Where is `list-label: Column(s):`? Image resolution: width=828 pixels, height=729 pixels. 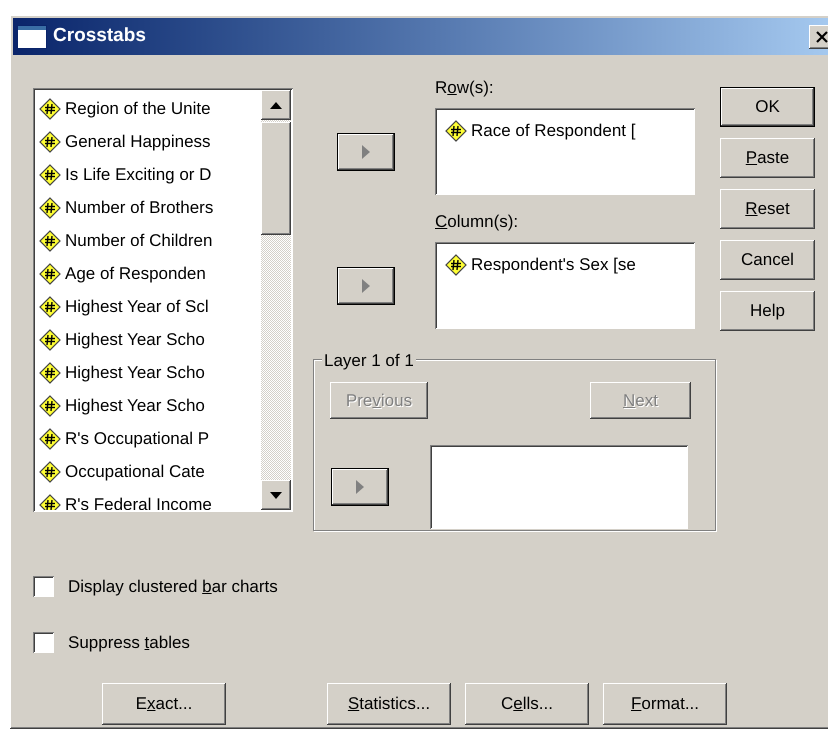 list-label: Column(s): is located at coordinates (477, 222).